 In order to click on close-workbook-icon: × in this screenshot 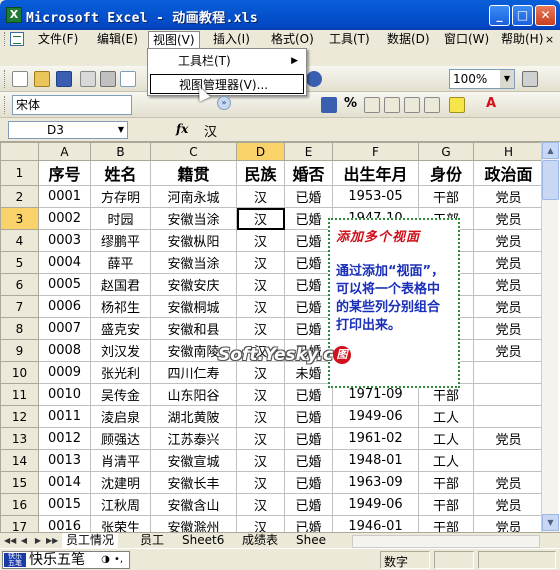, I will do `click(549, 39)`.